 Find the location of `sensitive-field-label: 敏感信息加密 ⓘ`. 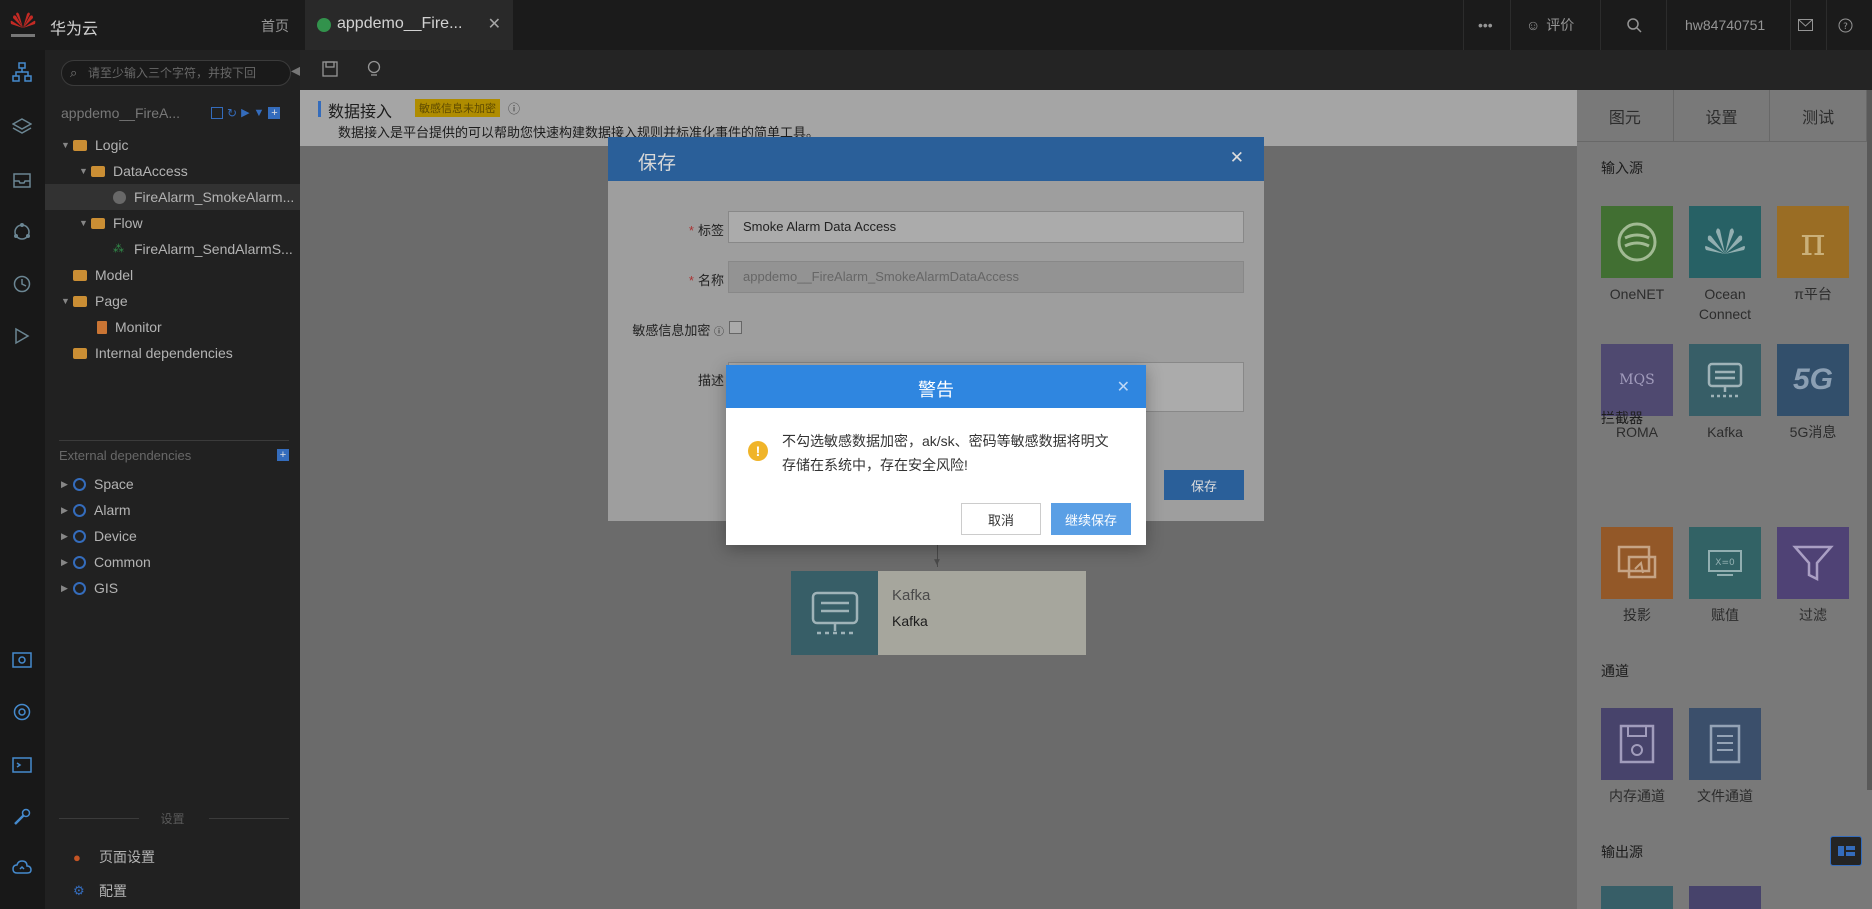

sensitive-field-label: 敏感信息加密 ⓘ is located at coordinates (678, 329).